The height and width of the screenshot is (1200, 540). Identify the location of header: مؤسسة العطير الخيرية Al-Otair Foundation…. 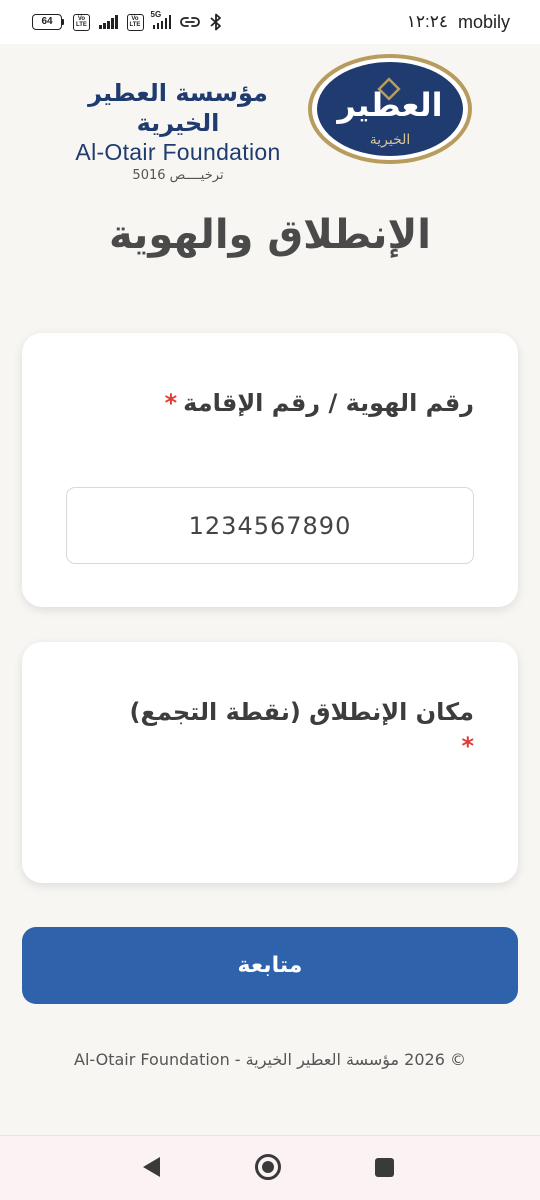
(270, 113).